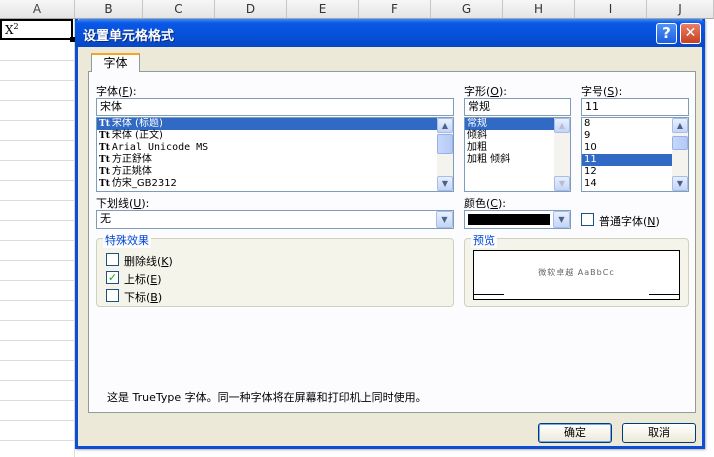 The image size is (714, 457). I want to click on style-list-item: 常规, so click(510, 124).